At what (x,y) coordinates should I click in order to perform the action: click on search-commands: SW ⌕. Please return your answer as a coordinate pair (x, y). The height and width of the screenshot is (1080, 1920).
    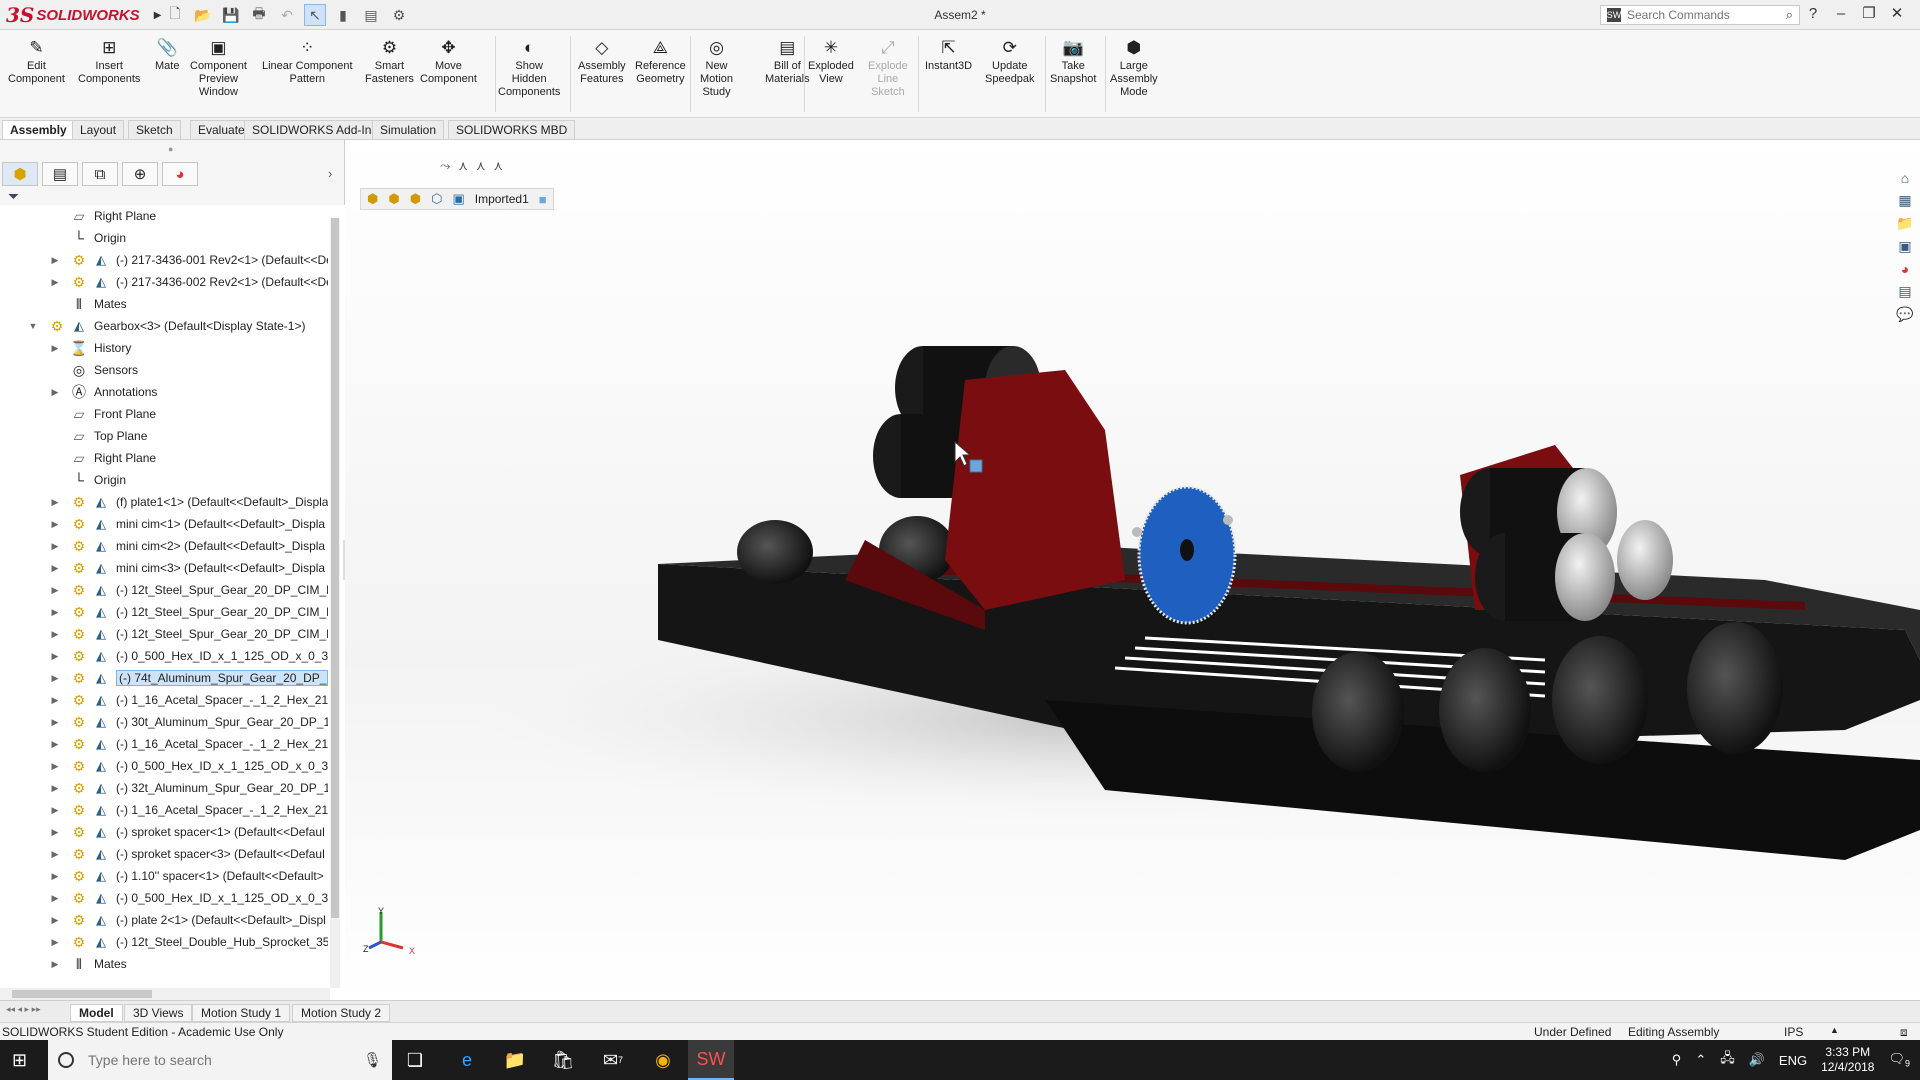
    Looking at the image, I should click on (1700, 15).